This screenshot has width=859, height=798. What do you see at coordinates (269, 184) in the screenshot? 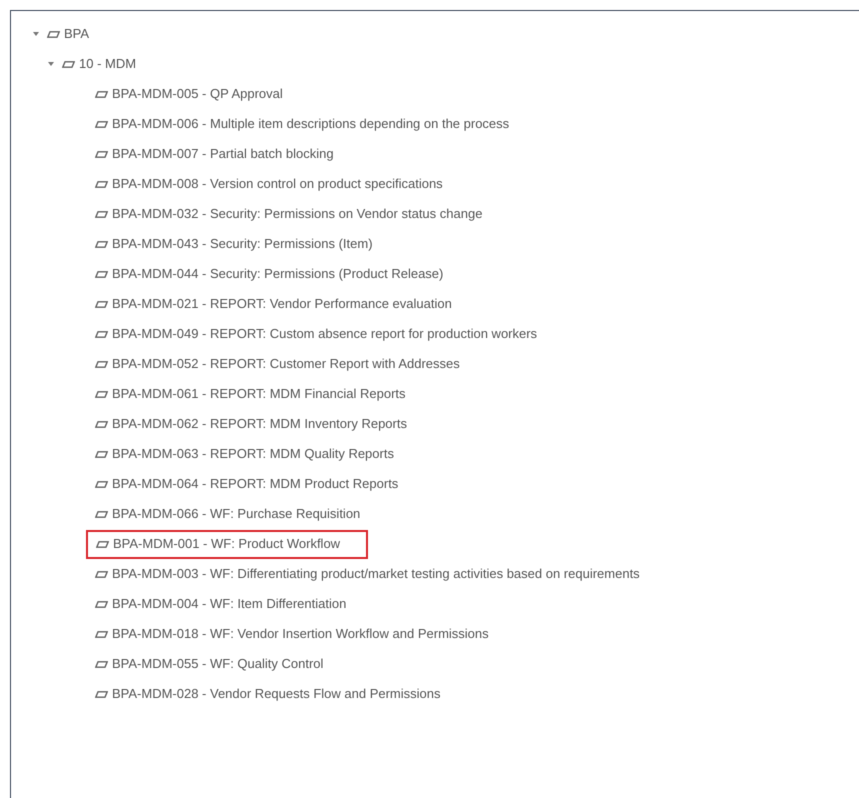
I see `tree-item: BPA-MDM-008 - Version control on product specifications` at bounding box center [269, 184].